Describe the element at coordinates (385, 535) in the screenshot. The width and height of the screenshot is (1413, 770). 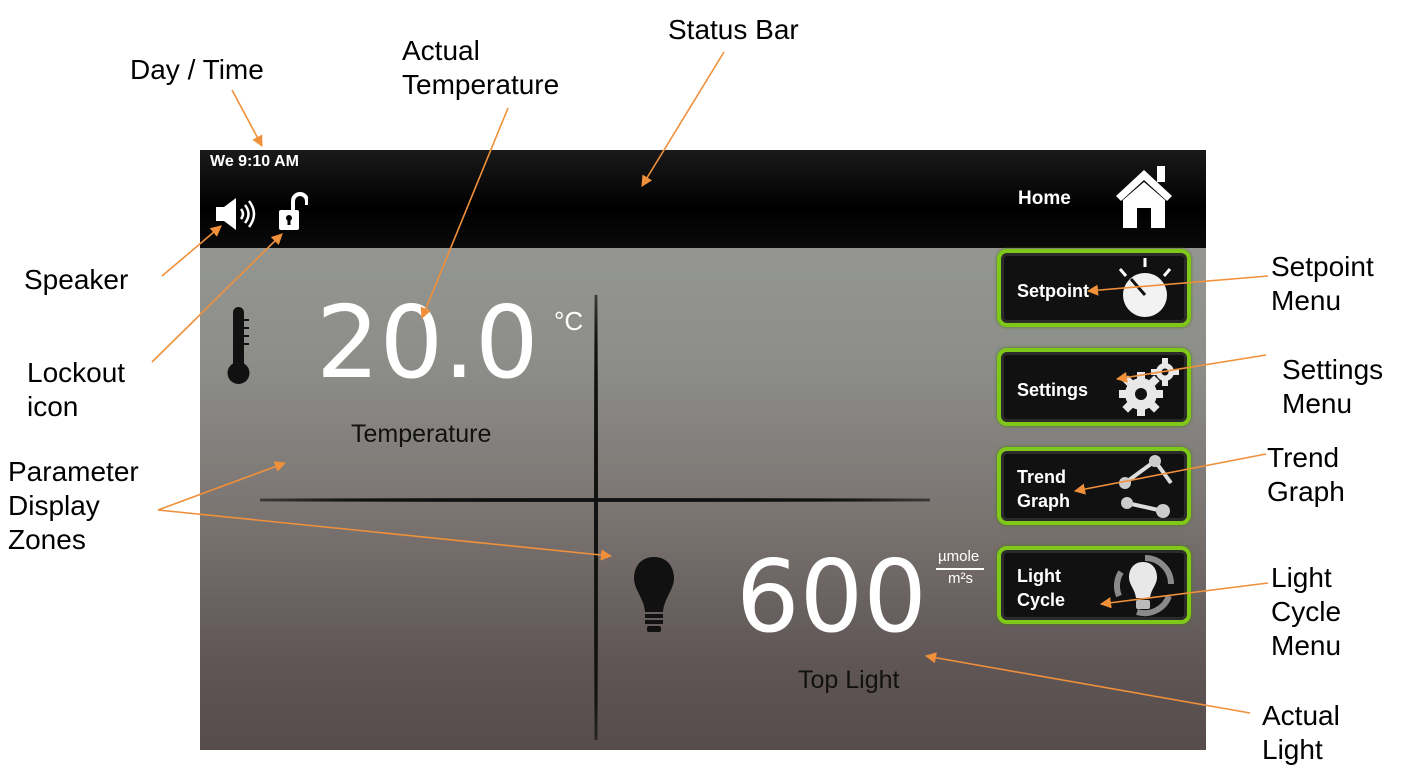
I see `arrow-parameter-zone-bottom` at that location.